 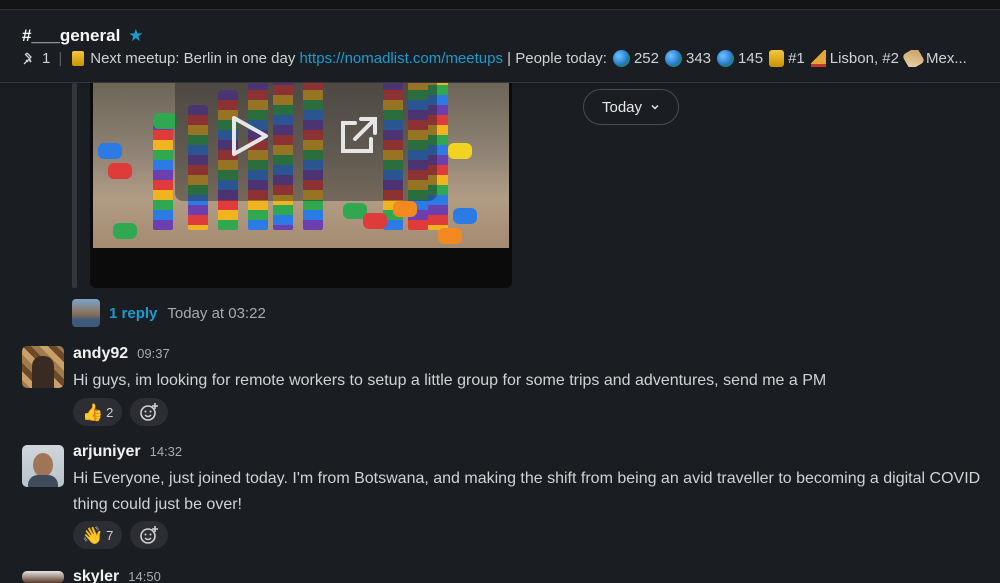 What do you see at coordinates (93, 412) in the screenshot?
I see `thumbs-up-icon: 👍` at bounding box center [93, 412].